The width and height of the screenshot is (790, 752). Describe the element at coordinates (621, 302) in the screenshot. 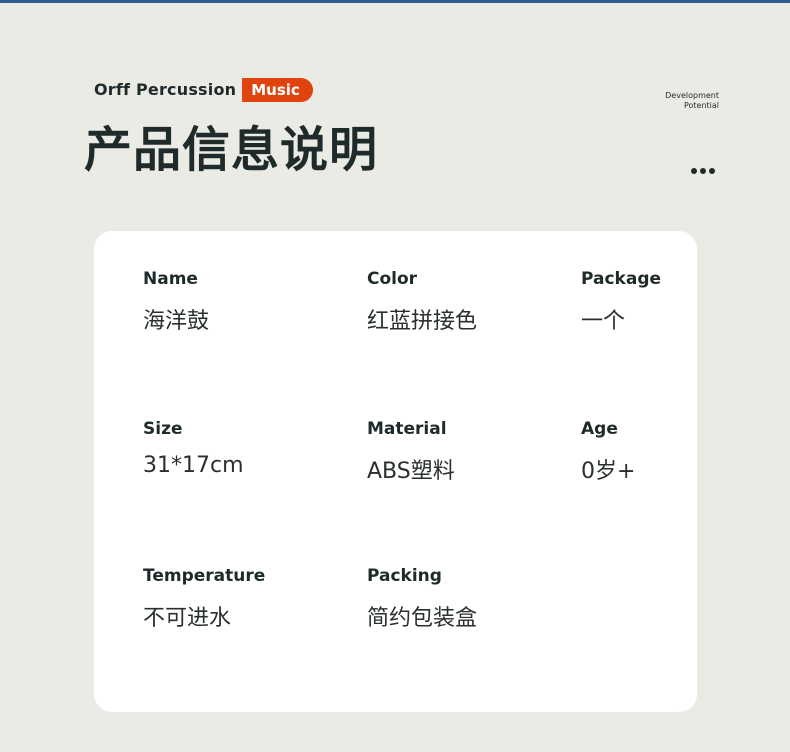

I see `spec-package: Package 一个` at that location.